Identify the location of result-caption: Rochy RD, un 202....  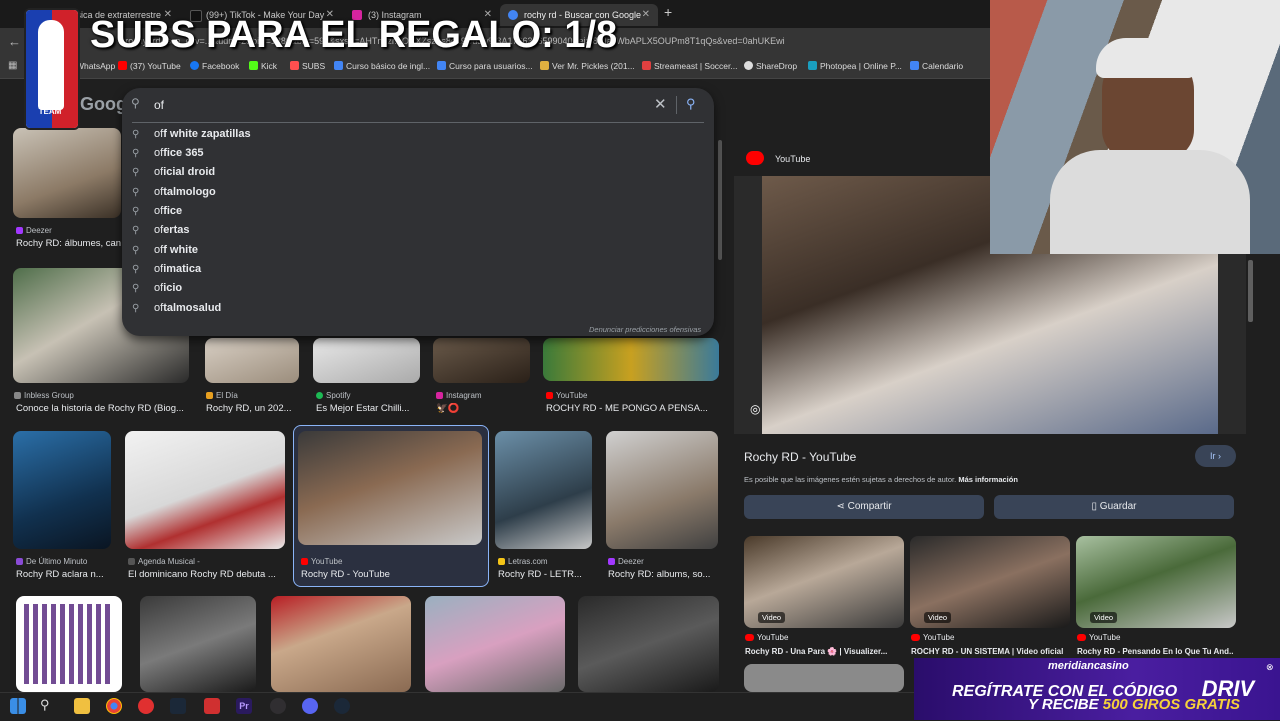
(256, 408).